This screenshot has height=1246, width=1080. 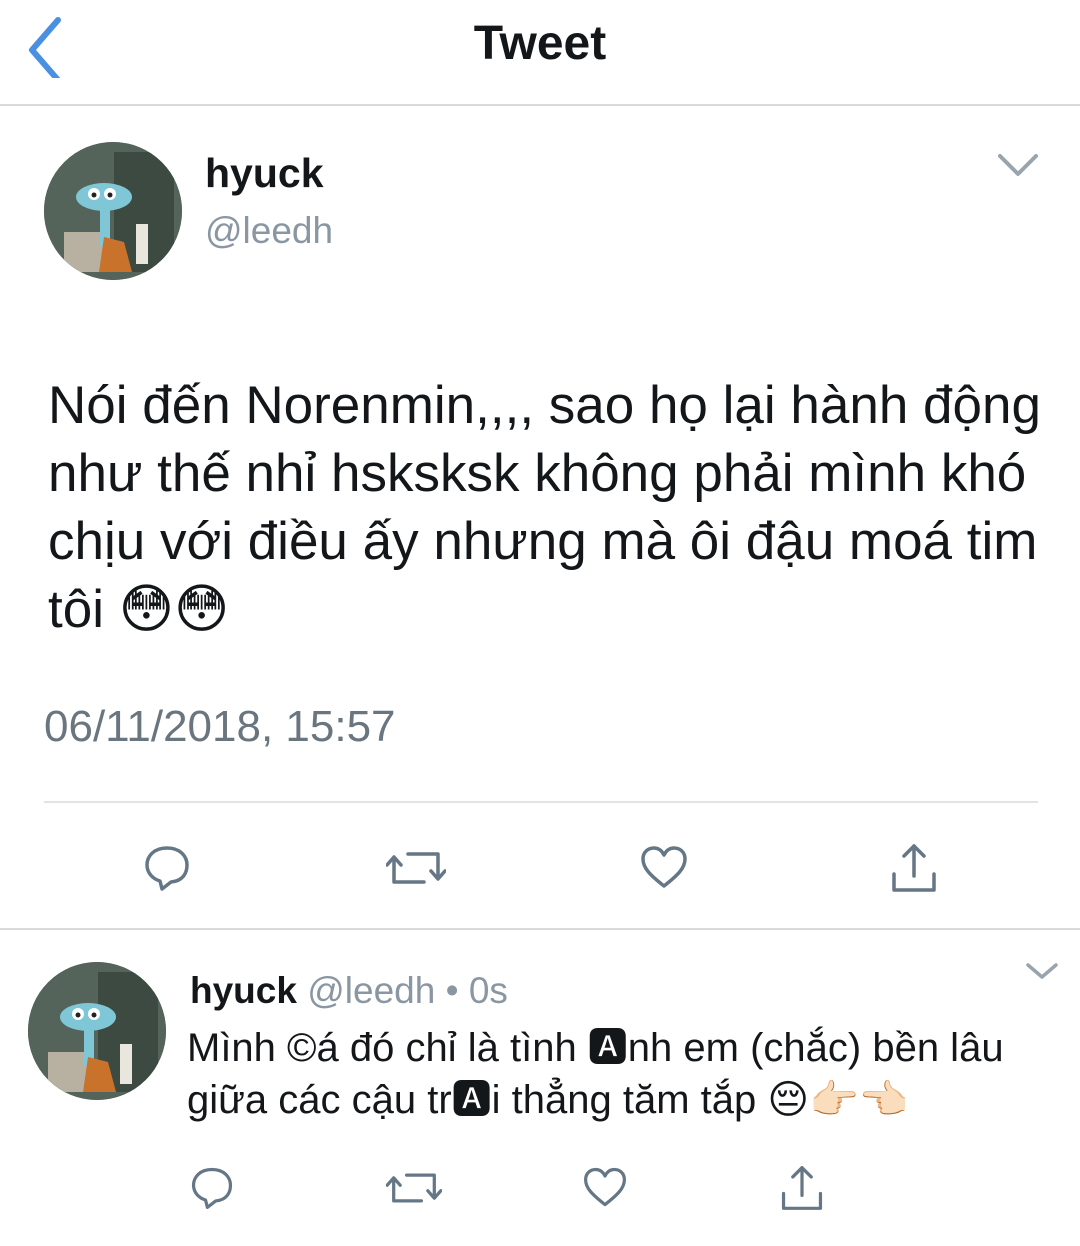 I want to click on top-nav-bar: Tweet, so click(x=540, y=53).